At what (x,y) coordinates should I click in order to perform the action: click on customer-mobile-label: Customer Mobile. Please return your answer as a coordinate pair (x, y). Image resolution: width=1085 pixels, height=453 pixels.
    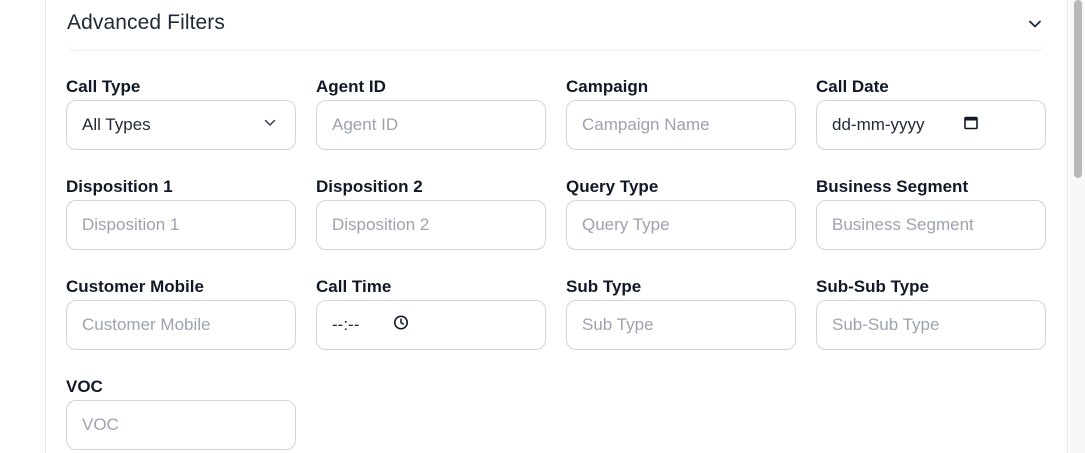
    Looking at the image, I should click on (135, 286).